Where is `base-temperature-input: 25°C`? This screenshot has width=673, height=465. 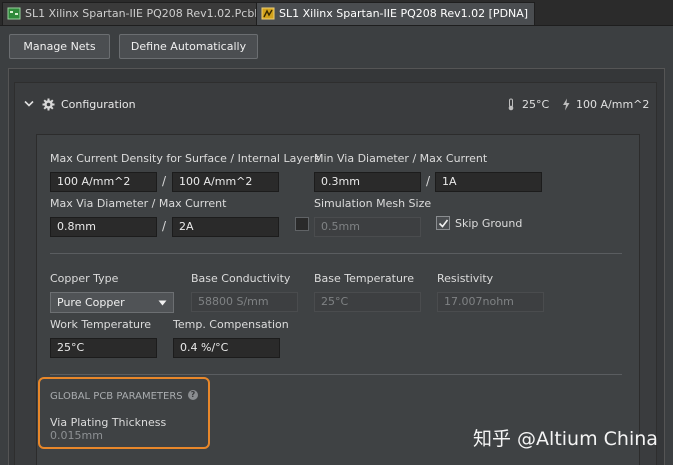 base-temperature-input: 25°C is located at coordinates (367, 302).